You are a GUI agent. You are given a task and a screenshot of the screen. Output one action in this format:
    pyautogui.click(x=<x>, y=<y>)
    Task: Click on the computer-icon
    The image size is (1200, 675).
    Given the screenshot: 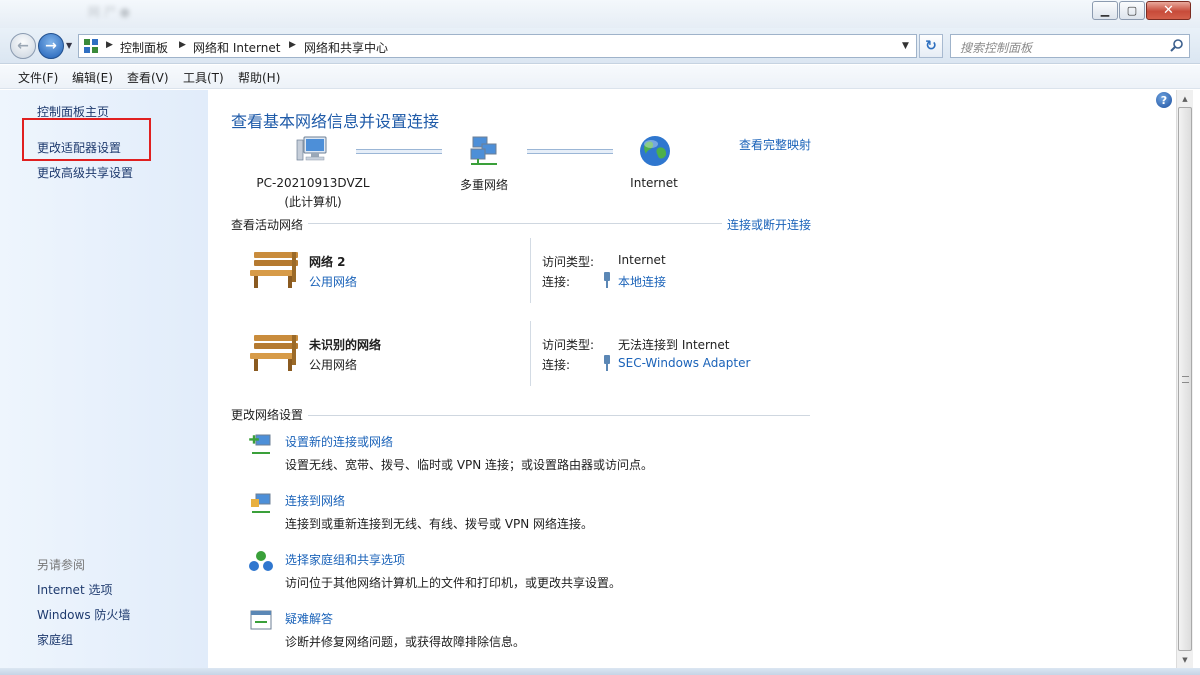 What is the action you would take?
    pyautogui.click(x=313, y=151)
    